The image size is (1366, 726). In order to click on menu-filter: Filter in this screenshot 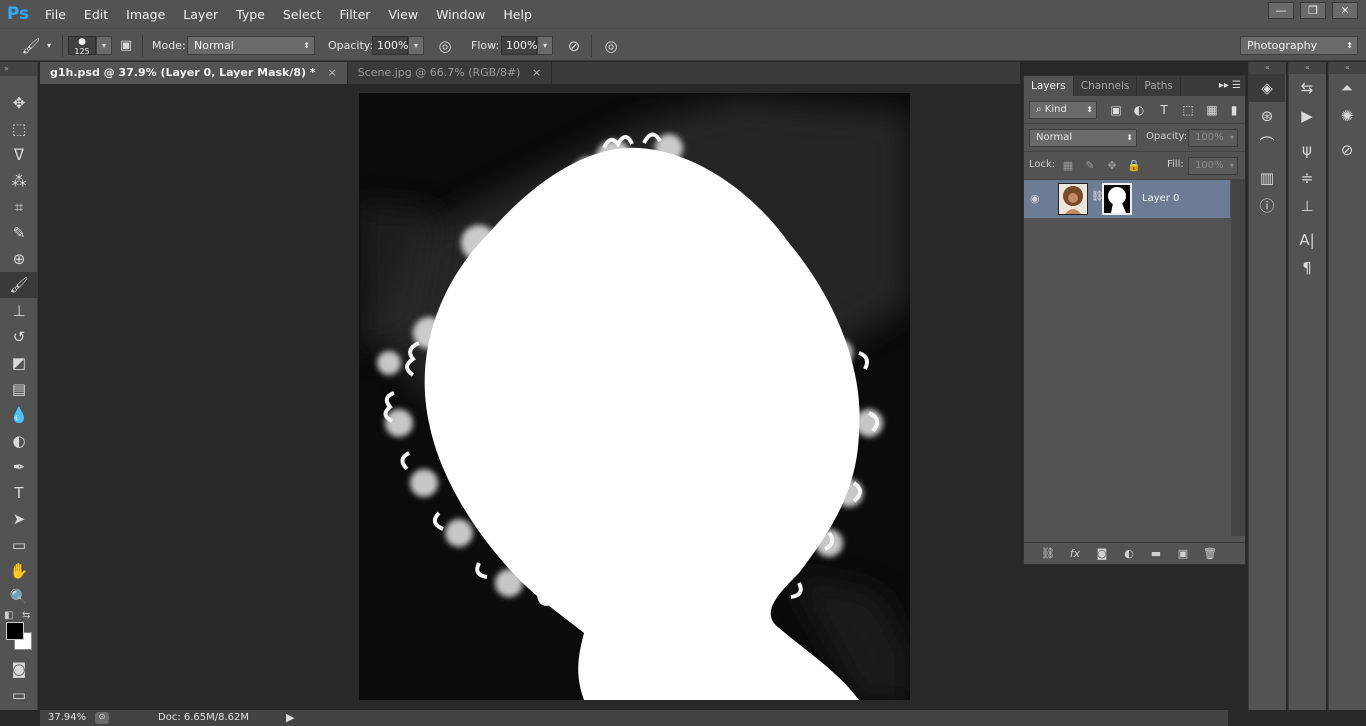, I will do `click(354, 14)`.